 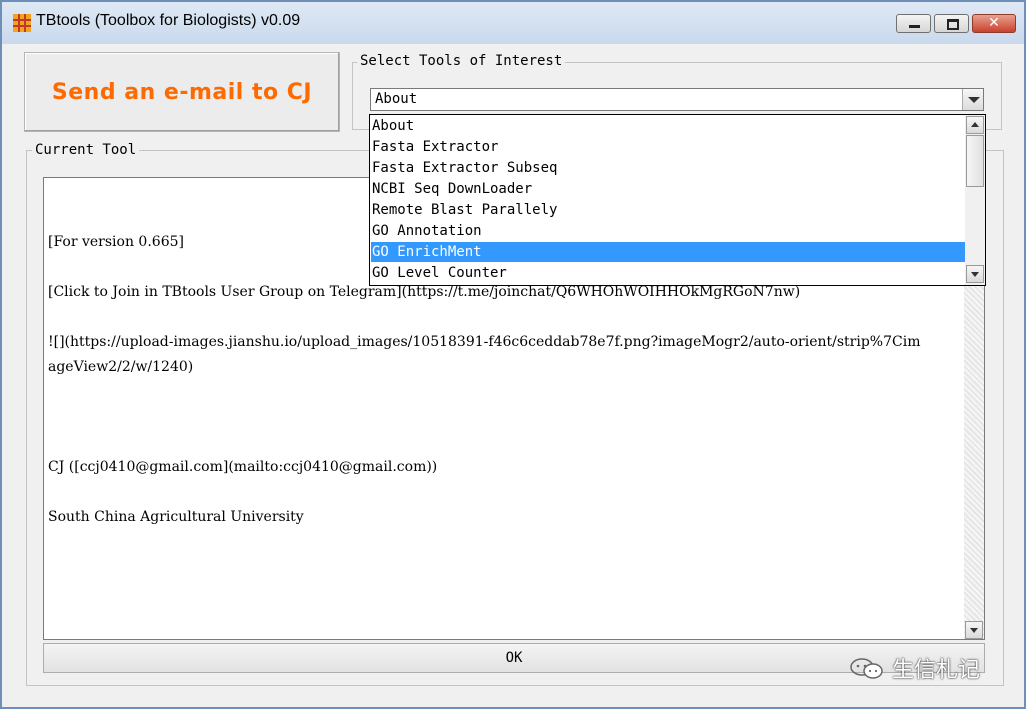 I want to click on maximize-icon, so click(x=953, y=24).